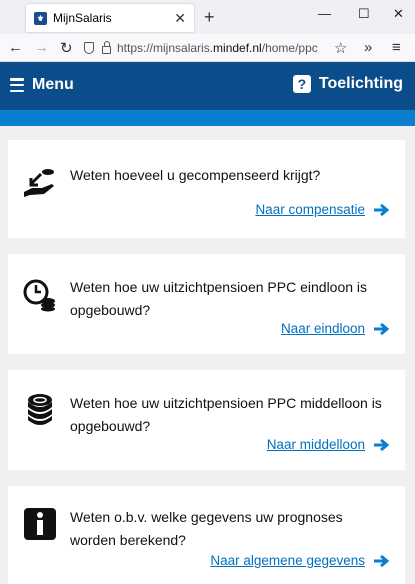 This screenshot has width=415, height=584. I want to click on help-button: ? Toelichting, so click(347, 84).